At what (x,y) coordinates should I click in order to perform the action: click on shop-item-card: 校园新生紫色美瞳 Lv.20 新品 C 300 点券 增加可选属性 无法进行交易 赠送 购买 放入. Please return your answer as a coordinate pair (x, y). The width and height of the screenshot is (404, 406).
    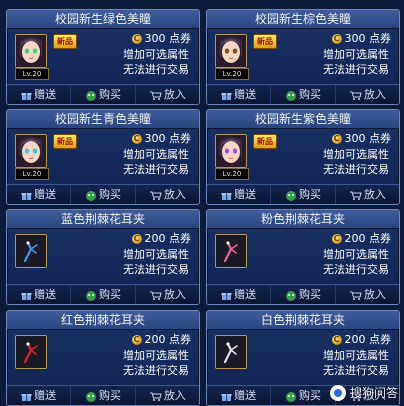
    Looking at the image, I should click on (303, 157).